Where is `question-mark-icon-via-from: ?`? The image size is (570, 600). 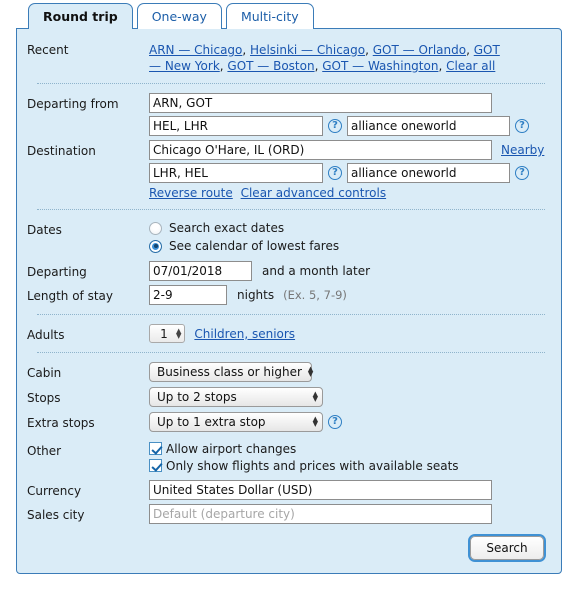 question-mark-icon-via-from: ? is located at coordinates (335, 126).